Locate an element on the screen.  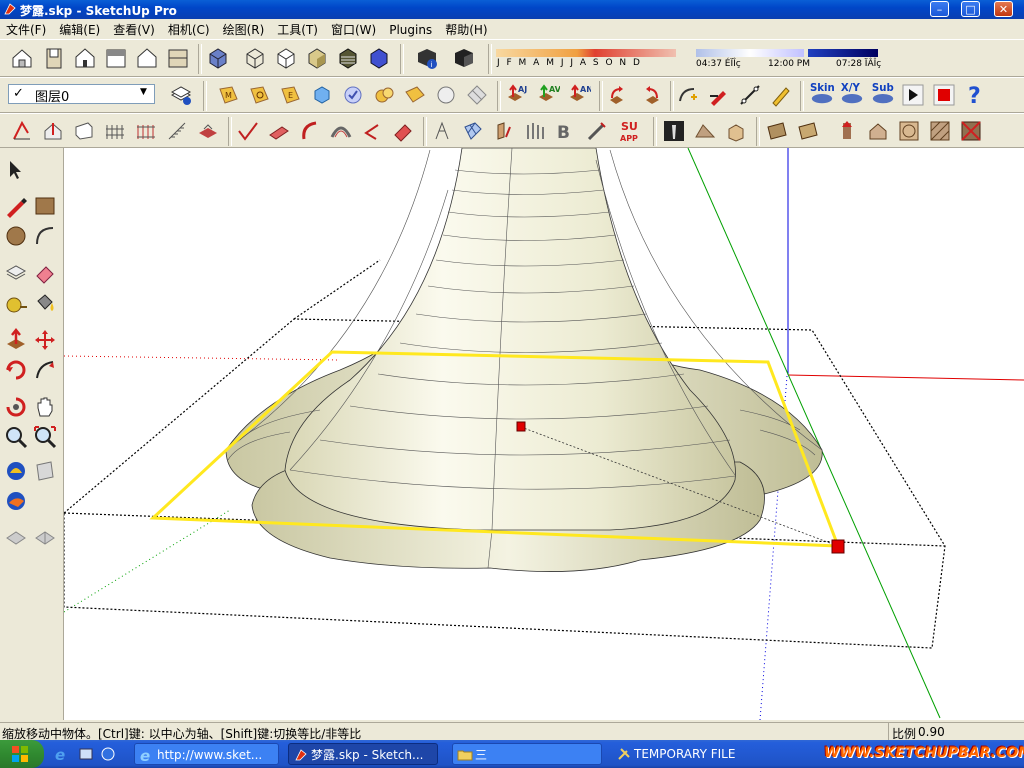
paint-bucket-icon is located at coordinates (45, 303).